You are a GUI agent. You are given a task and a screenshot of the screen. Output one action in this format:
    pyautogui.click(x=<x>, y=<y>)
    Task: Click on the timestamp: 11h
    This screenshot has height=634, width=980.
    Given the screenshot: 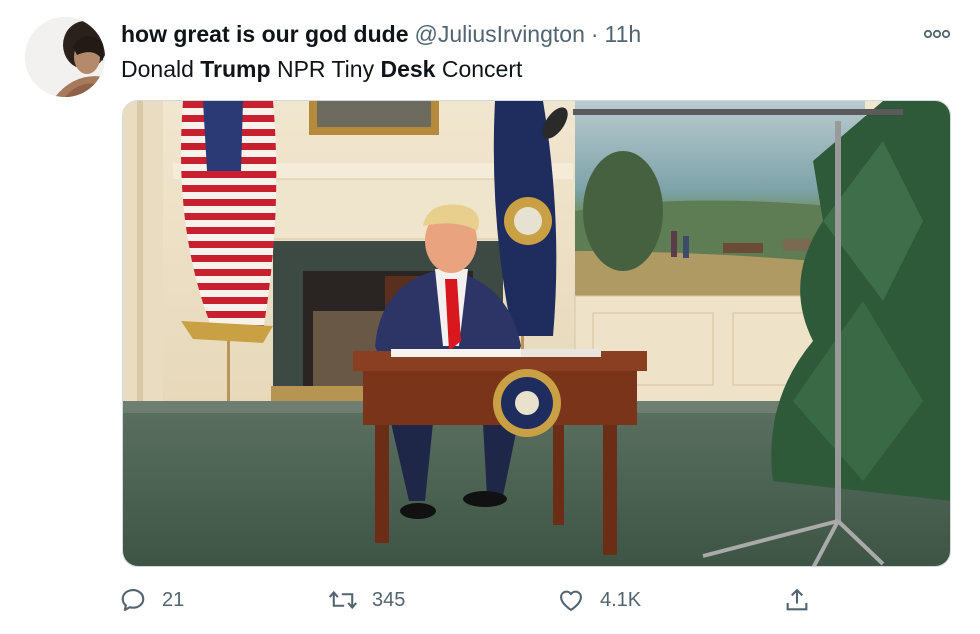 What is the action you would take?
    pyautogui.click(x=623, y=34)
    